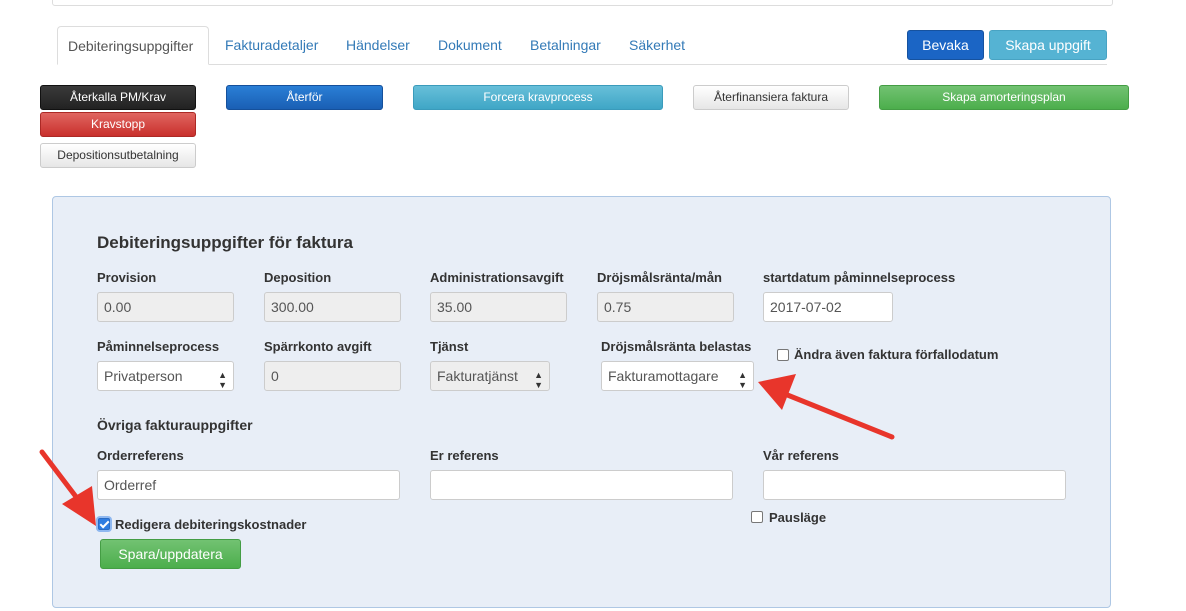  Describe the element at coordinates (757, 517) in the screenshot. I see `pause-checkbox` at that location.